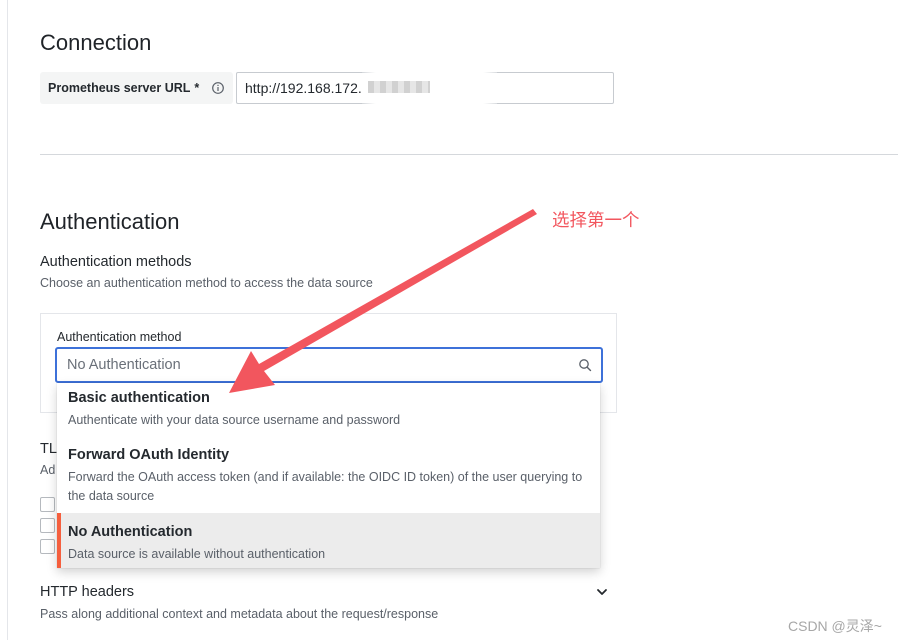 The image size is (898, 640). What do you see at coordinates (383, 301) in the screenshot?
I see `annotation-arrow` at bounding box center [383, 301].